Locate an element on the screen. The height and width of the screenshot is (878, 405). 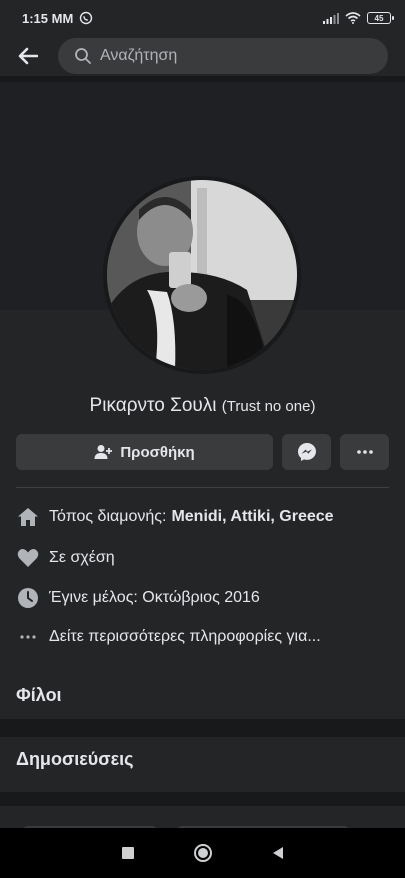
triangle-back-icon is located at coordinates (277, 853).